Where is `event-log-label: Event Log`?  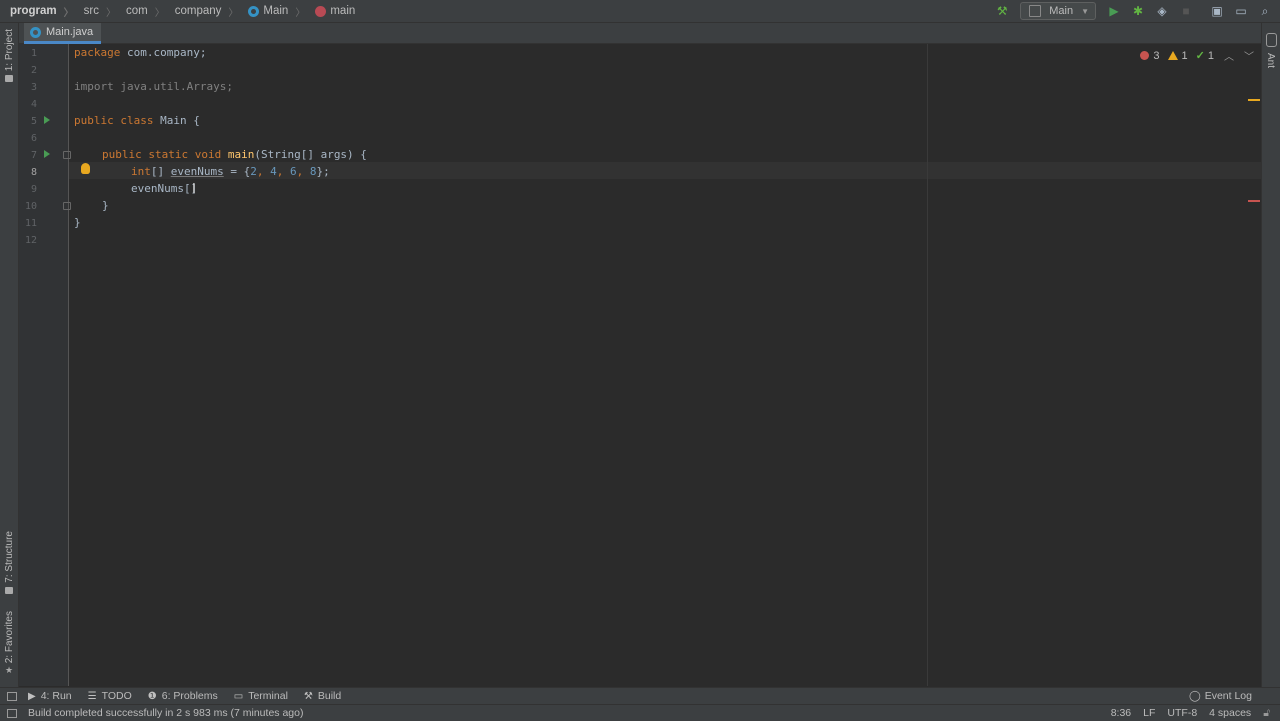 event-log-label: Event Log is located at coordinates (1228, 696).